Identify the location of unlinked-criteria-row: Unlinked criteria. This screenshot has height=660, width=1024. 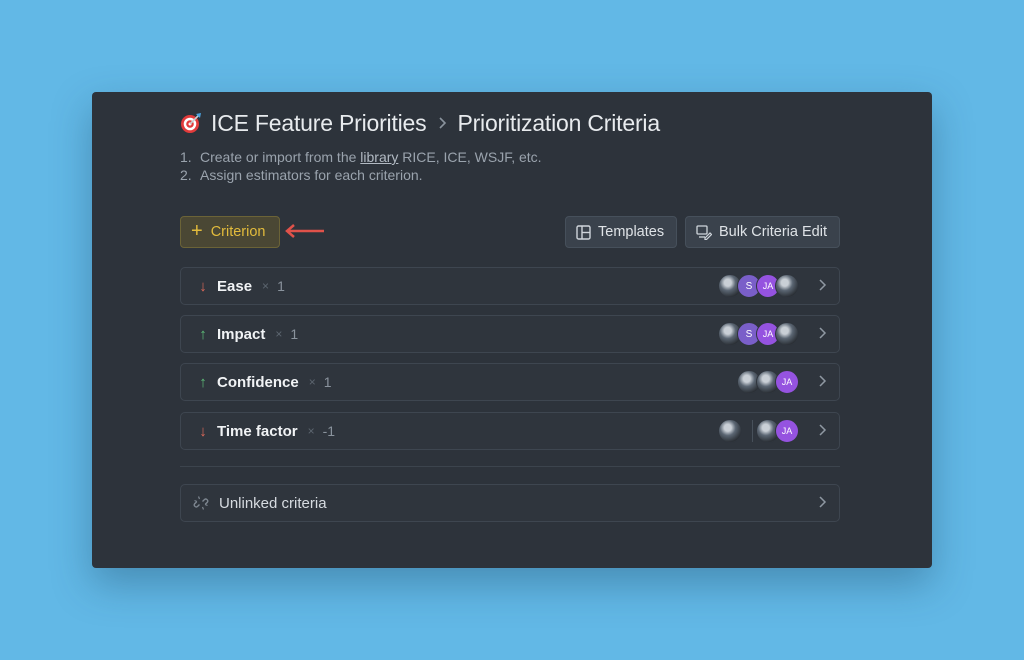
(510, 503).